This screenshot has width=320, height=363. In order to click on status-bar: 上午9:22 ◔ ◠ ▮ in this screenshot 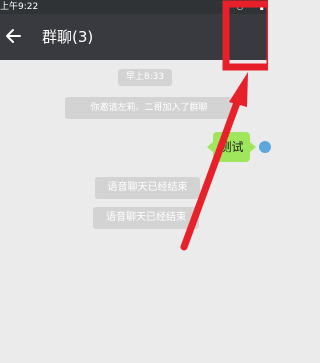, I will do `click(134, 7)`.